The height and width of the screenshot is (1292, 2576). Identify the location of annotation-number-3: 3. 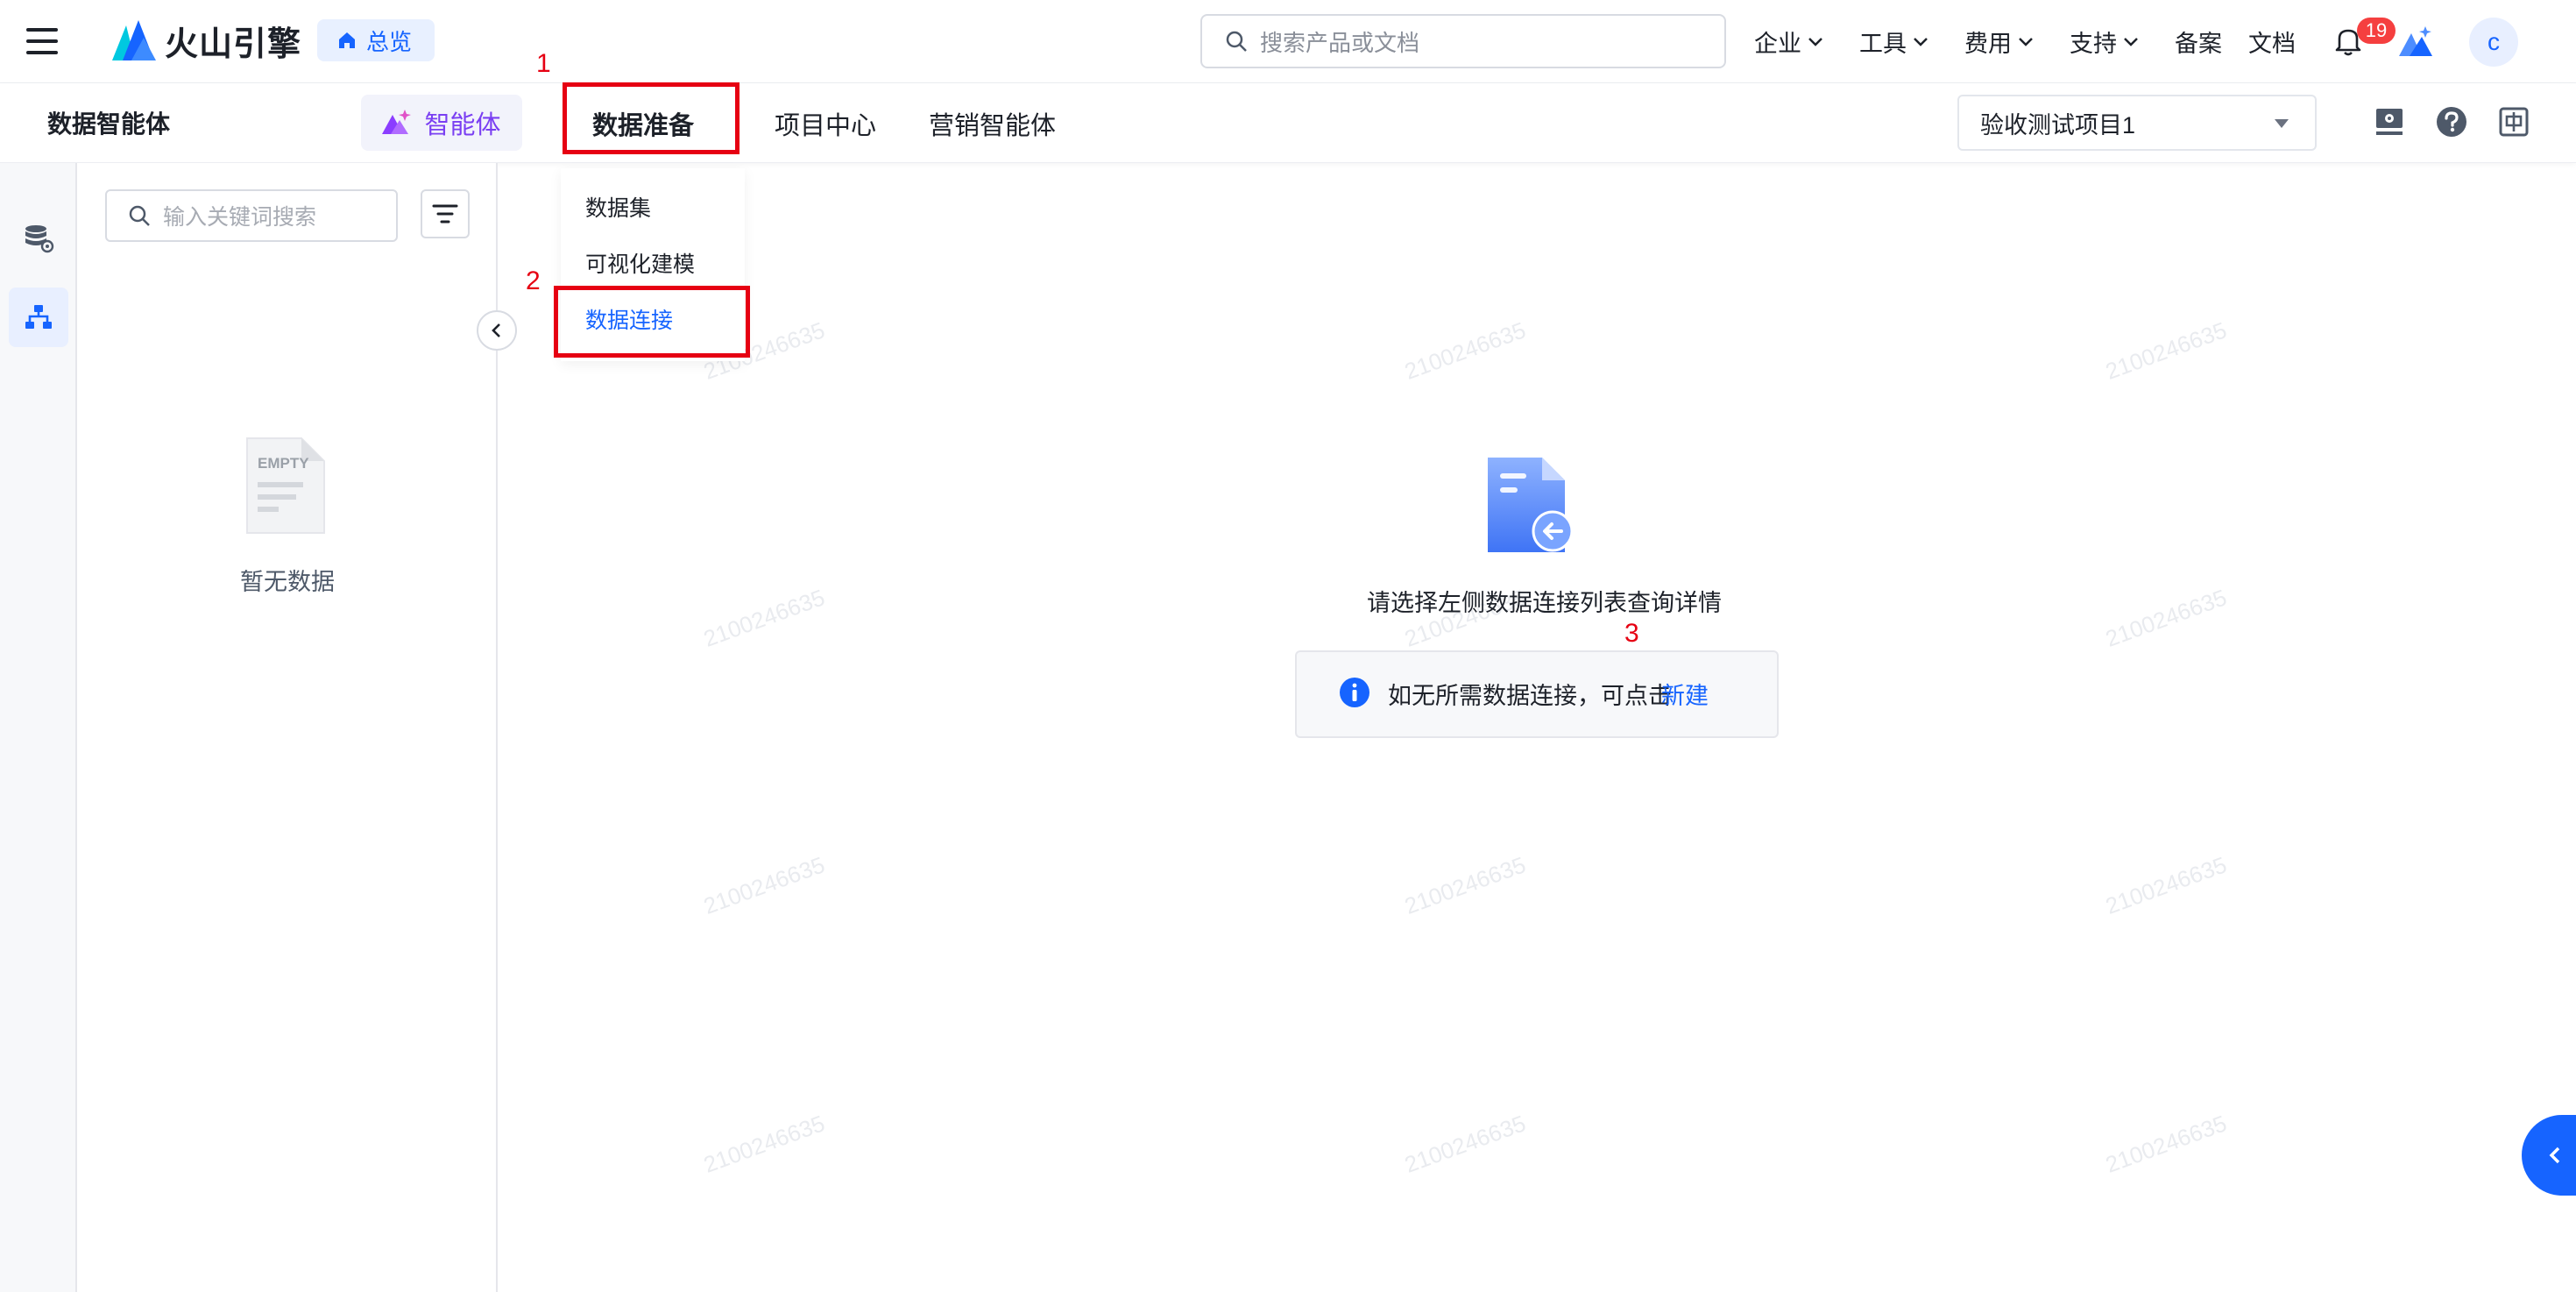
(1631, 633).